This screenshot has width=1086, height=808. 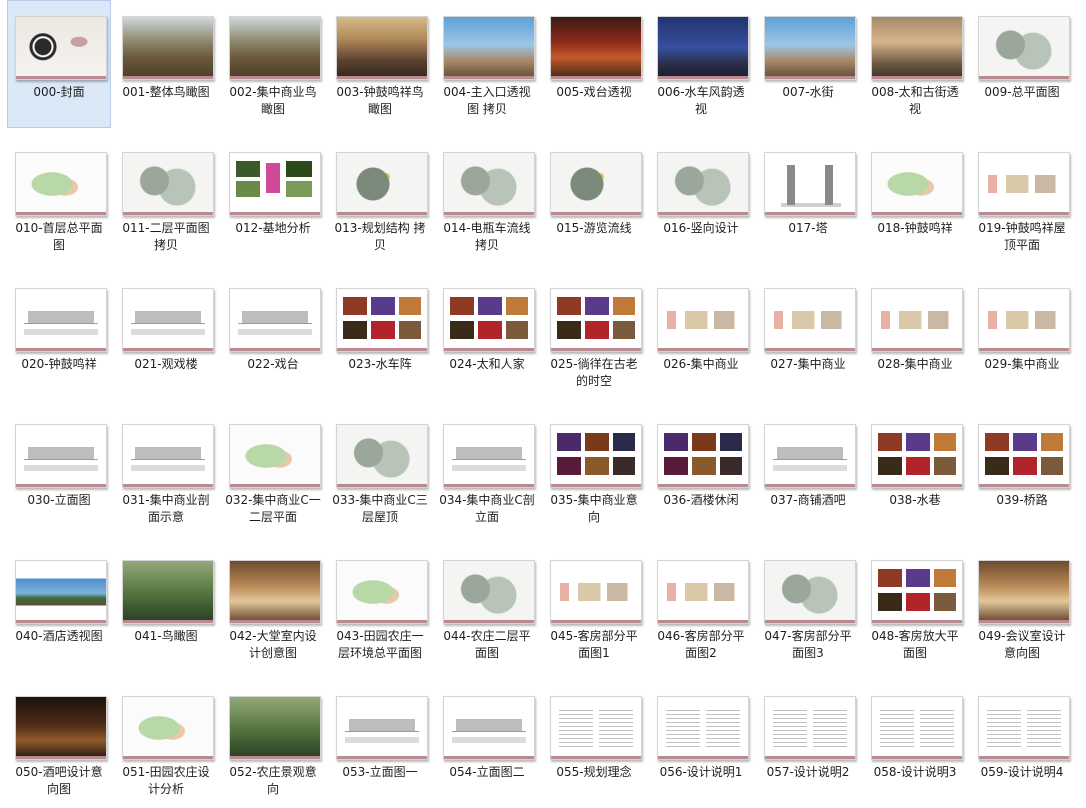 What do you see at coordinates (1022, 500) in the screenshot?
I see `file-name-label: 039-桥路` at bounding box center [1022, 500].